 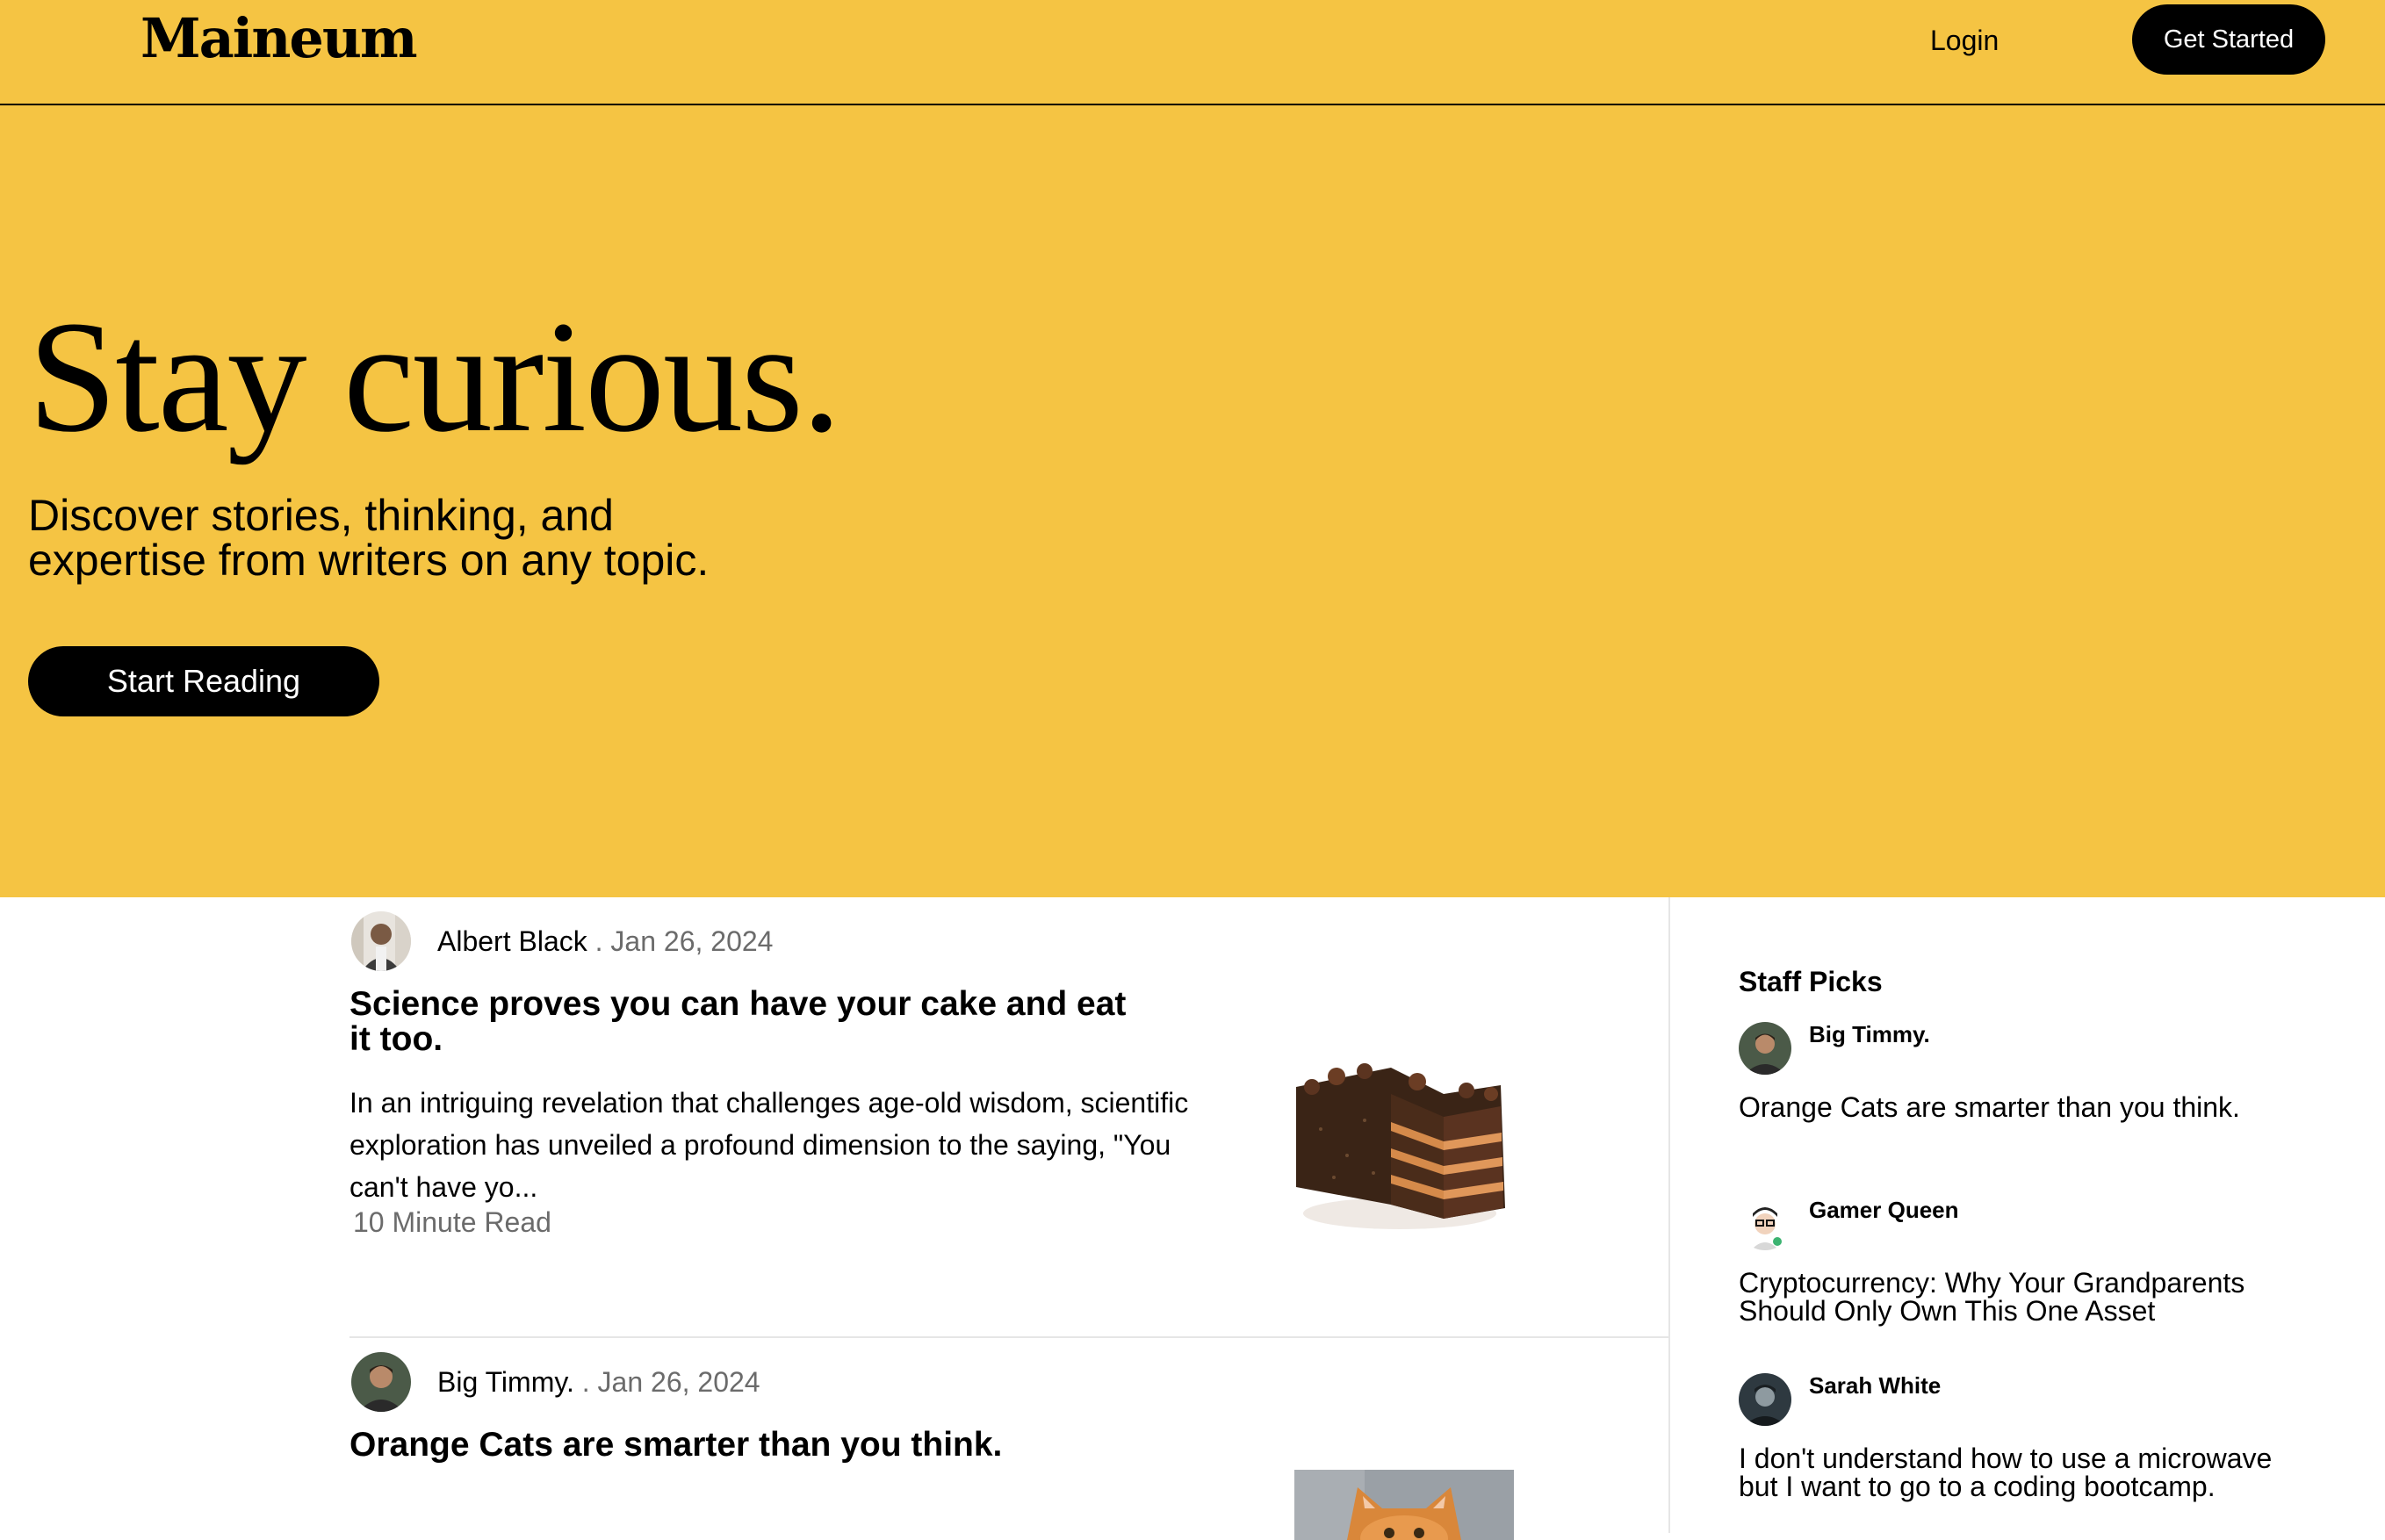 I want to click on chocolate-cake-image, so click(x=1404, y=1138).